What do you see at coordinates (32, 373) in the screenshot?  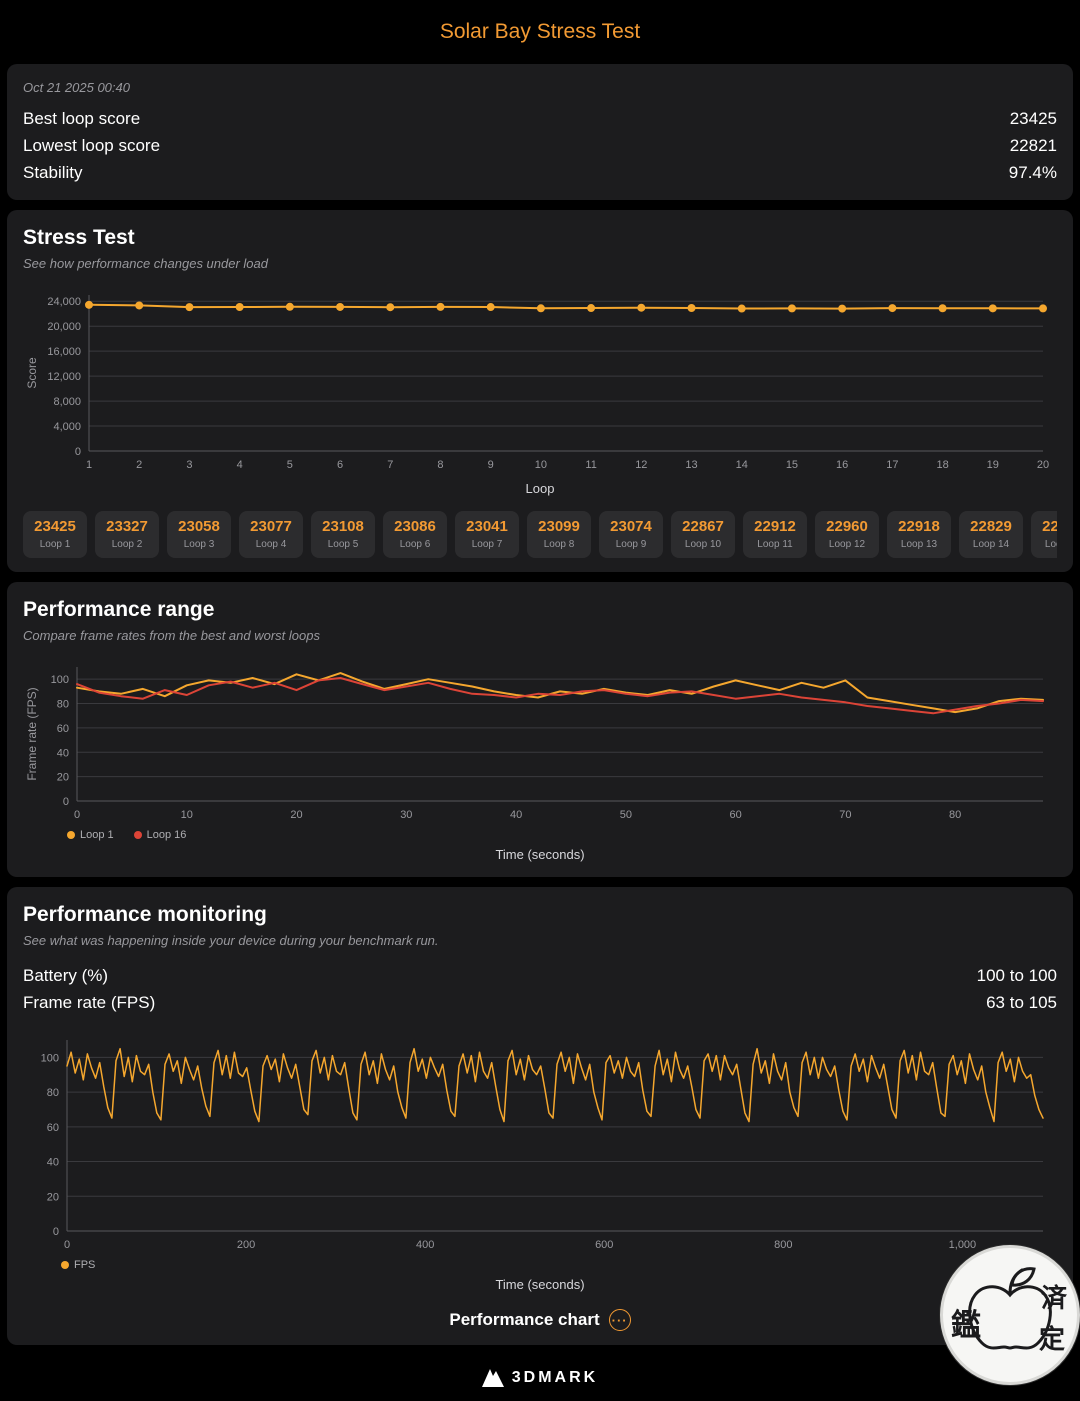 I see `svg-text: Score` at bounding box center [32, 373].